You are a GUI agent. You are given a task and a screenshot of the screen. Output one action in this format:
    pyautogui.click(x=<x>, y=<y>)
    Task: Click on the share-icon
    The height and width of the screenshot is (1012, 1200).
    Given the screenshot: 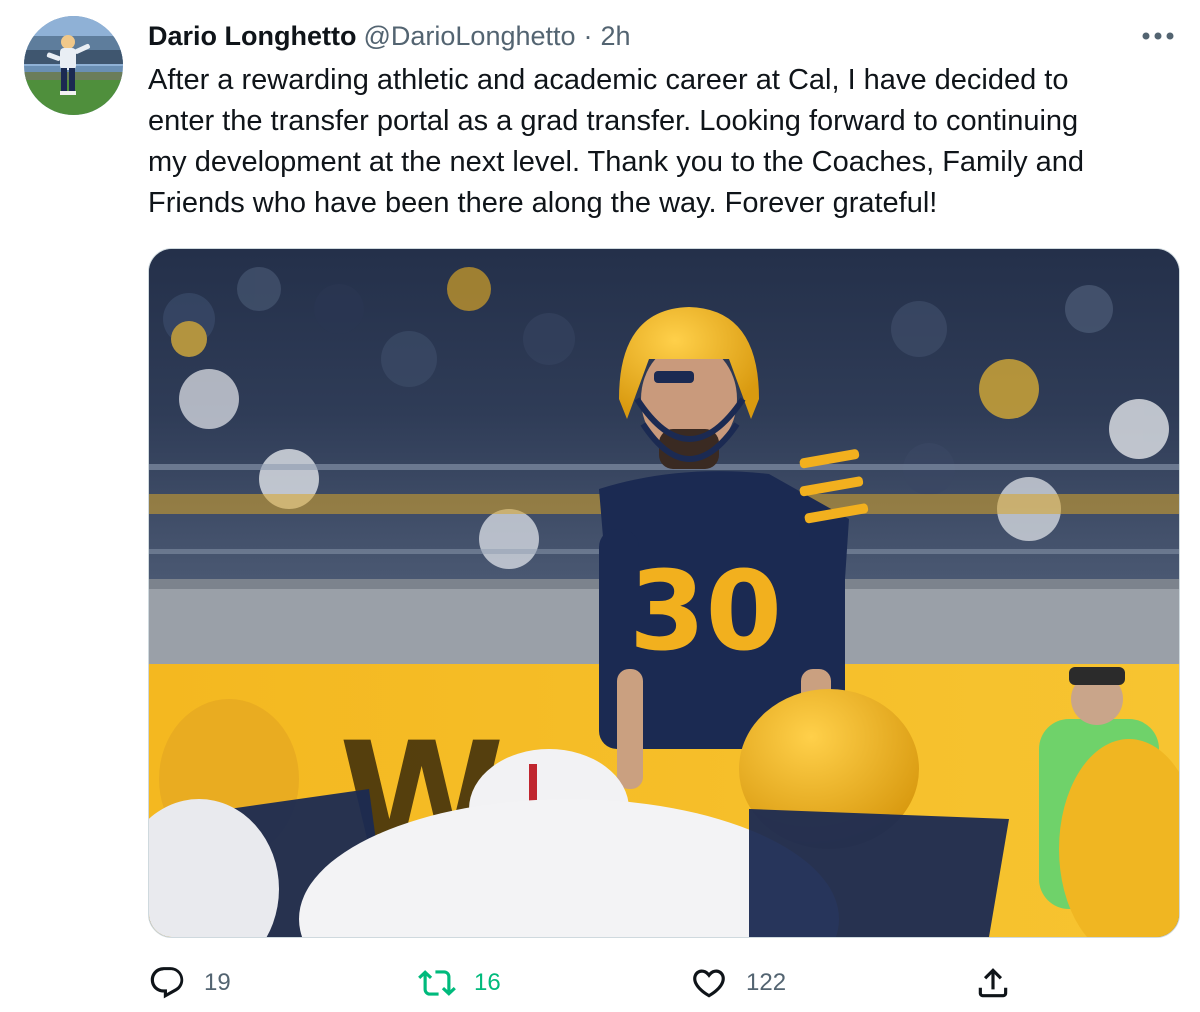 What is the action you would take?
    pyautogui.click(x=993, y=983)
    